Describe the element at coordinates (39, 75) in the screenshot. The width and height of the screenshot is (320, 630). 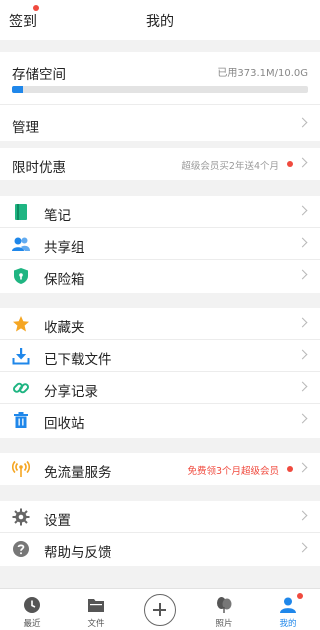
I see `storage-title: 存储空间` at that location.